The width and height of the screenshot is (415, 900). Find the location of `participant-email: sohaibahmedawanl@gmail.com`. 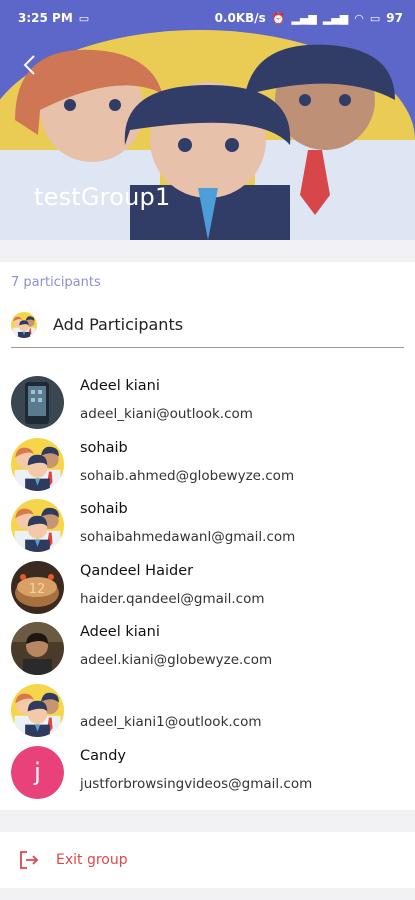

participant-email: sohaibahmedawanl@gmail.com is located at coordinates (188, 537).